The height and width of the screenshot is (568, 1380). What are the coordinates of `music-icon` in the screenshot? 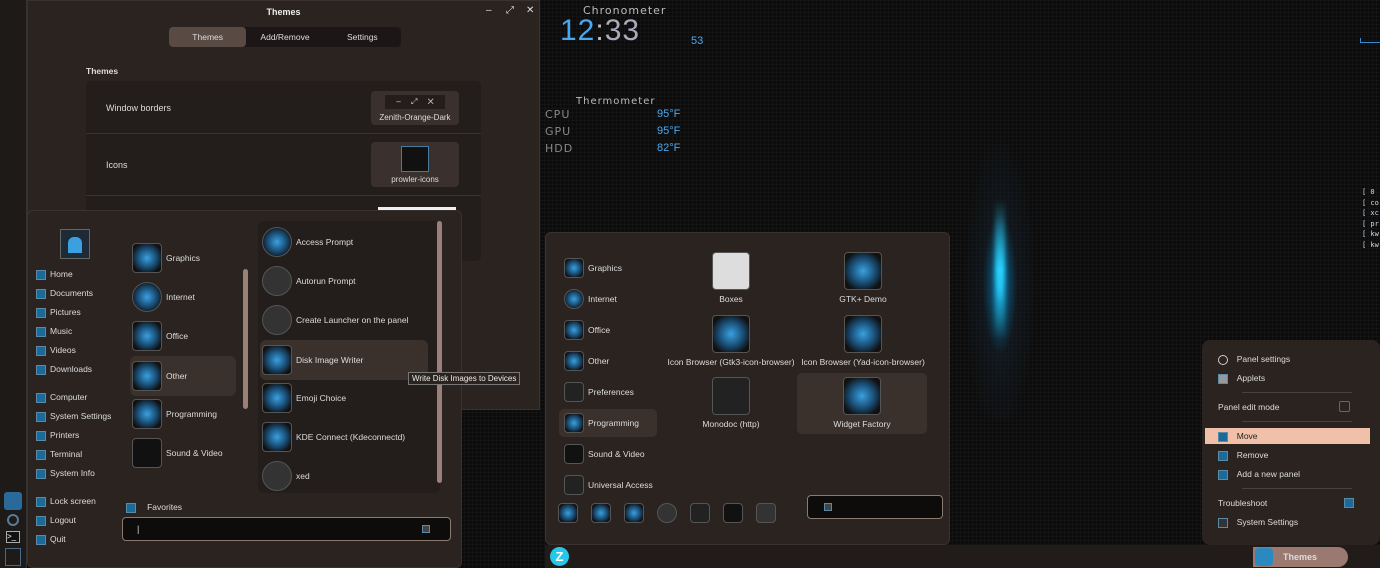 It's located at (41, 331).